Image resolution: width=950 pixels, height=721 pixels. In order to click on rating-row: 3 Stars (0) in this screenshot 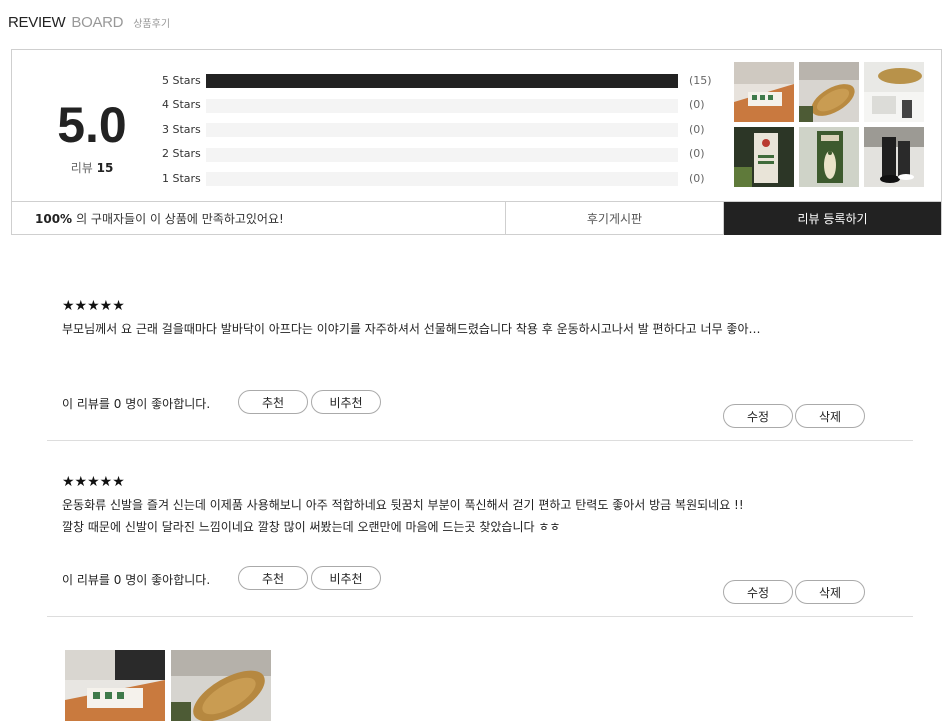, I will do `click(433, 129)`.